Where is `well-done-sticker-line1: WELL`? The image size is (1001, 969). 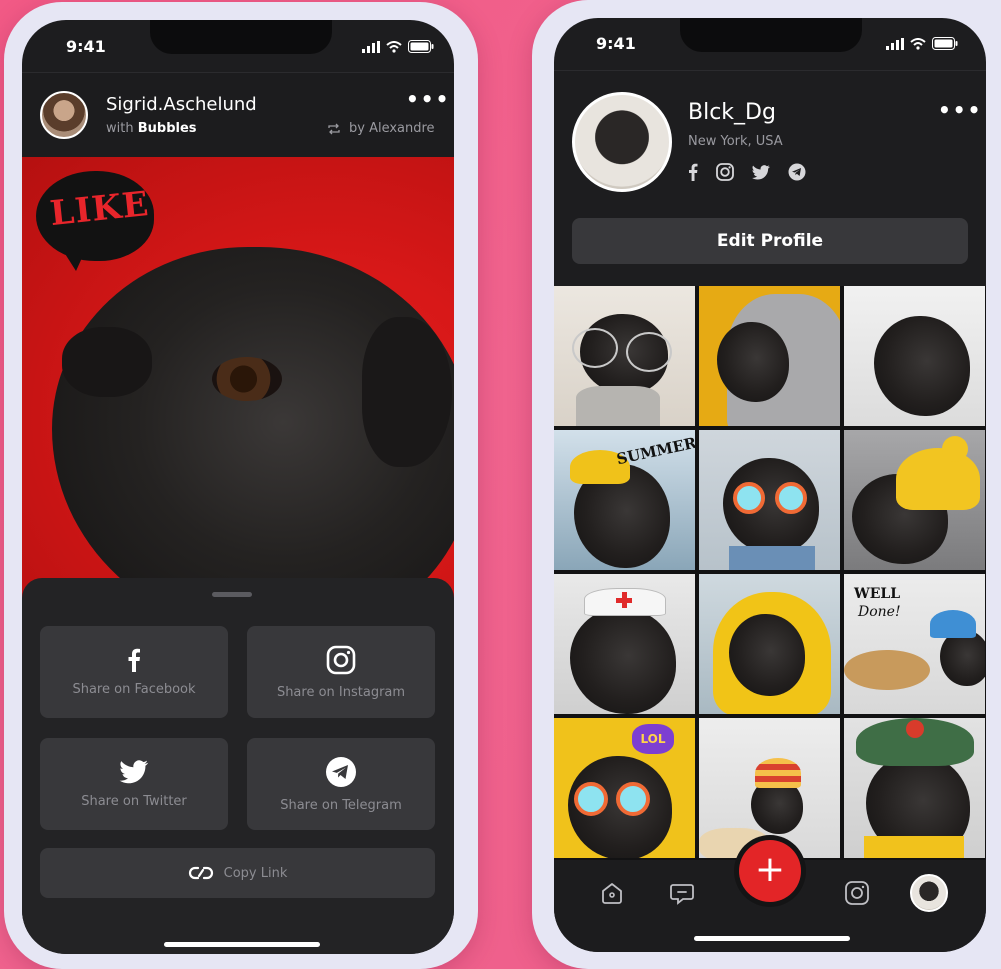 well-done-sticker-line1: WELL is located at coordinates (877, 594).